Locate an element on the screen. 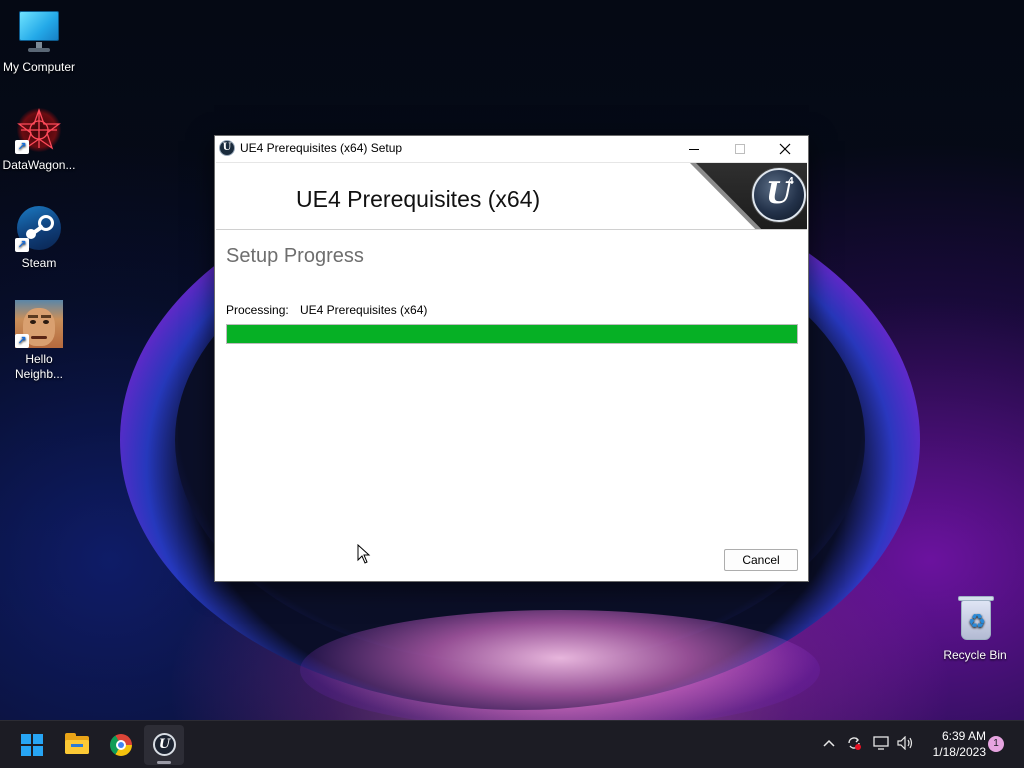 This screenshot has width=1024, height=768. maximize-button is located at coordinates (740, 149).